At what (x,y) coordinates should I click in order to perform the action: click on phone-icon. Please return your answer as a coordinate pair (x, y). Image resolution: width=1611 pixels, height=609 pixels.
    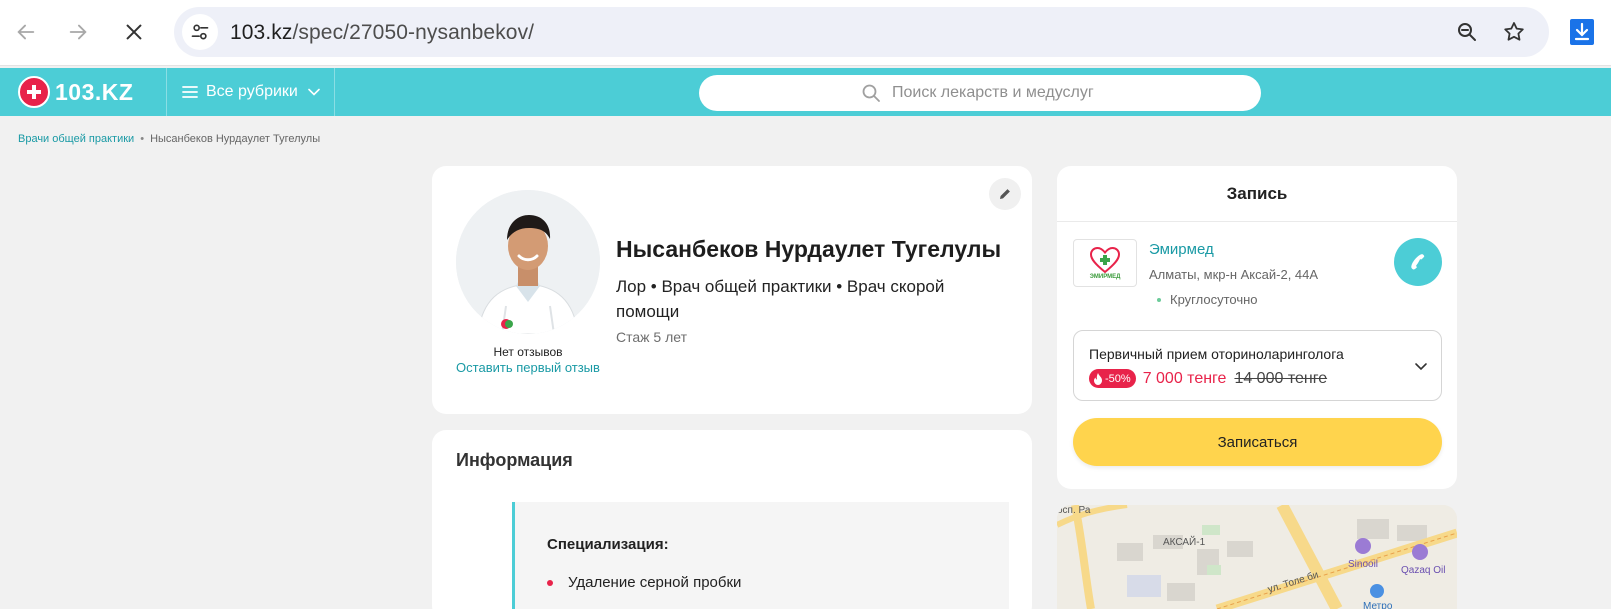
    Looking at the image, I should click on (1418, 262).